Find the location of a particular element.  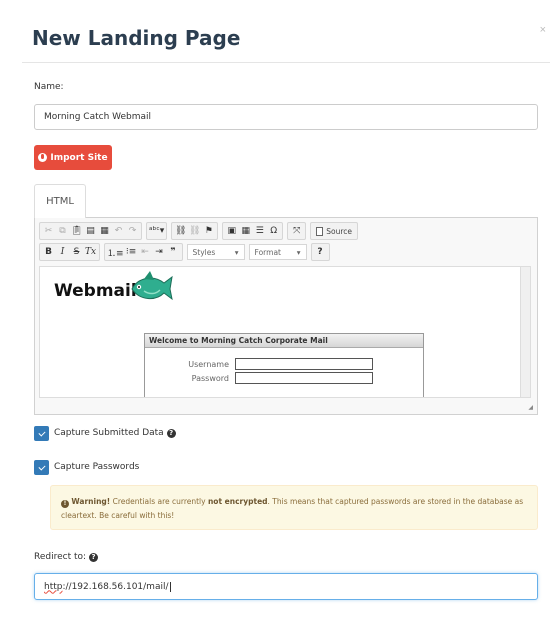

maximize-icon: ⤧ is located at coordinates (296, 231).